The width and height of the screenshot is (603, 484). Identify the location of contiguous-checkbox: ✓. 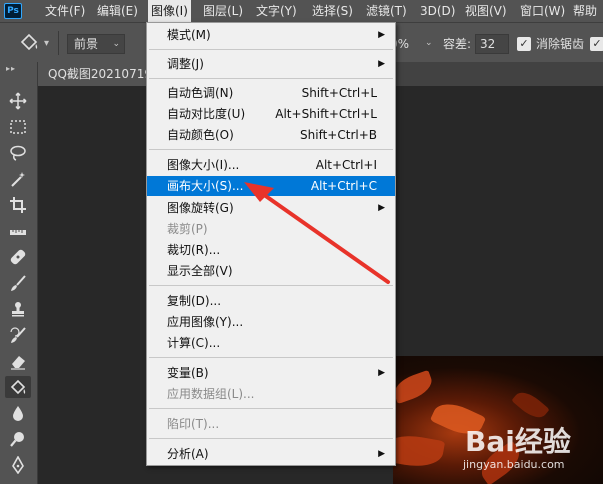
(596, 44).